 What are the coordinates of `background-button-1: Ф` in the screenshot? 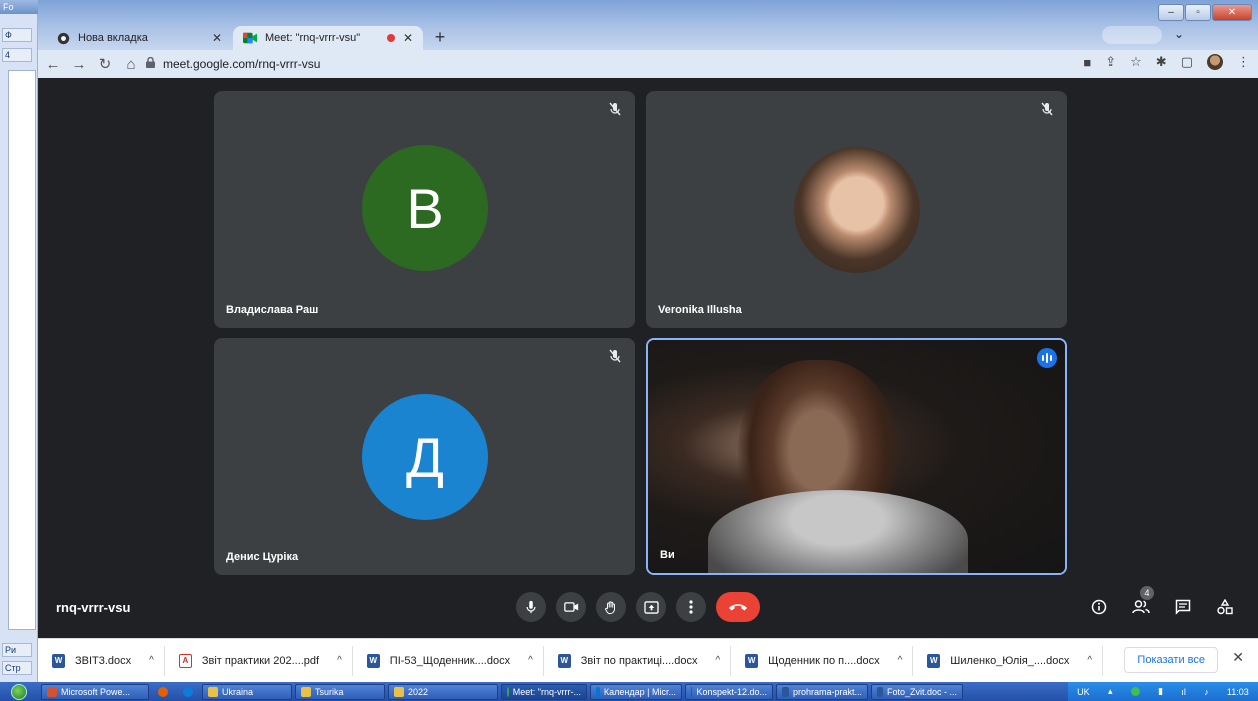 It's located at (17, 35).